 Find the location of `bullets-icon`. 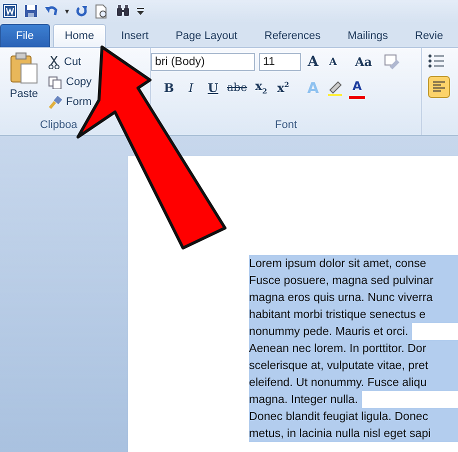

bullets-icon is located at coordinates (436, 61).